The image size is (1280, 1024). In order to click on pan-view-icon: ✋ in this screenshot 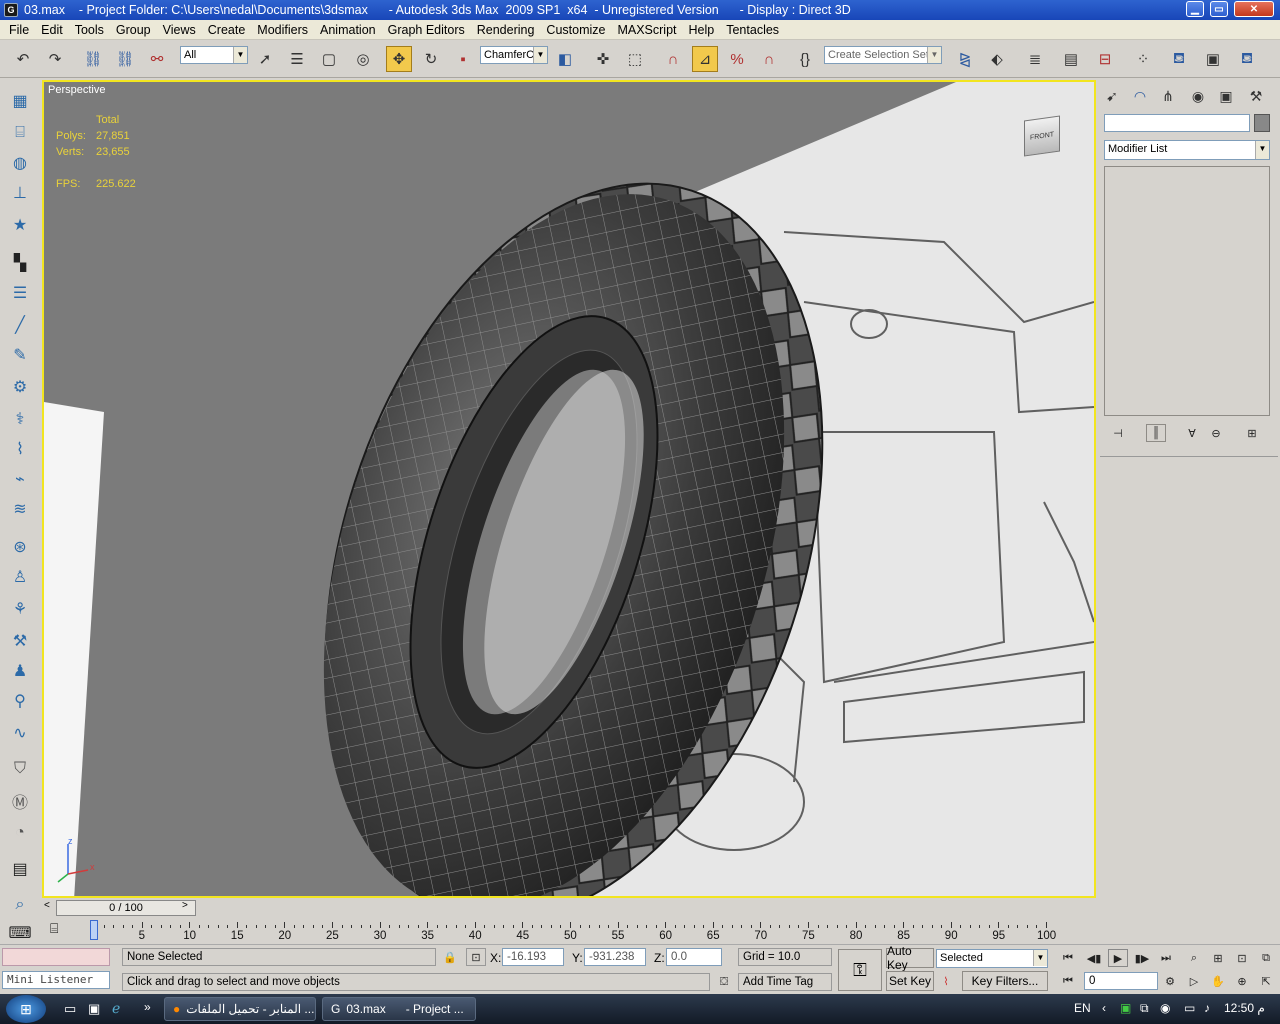, I will do `click(1218, 981)`.